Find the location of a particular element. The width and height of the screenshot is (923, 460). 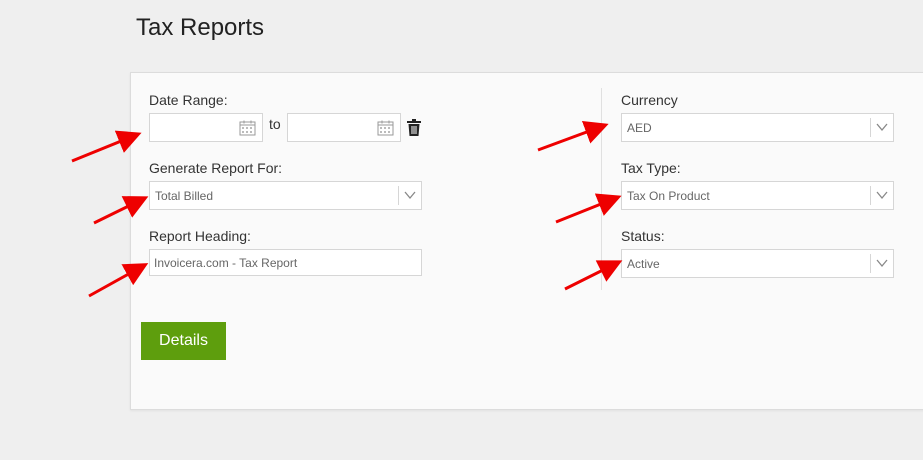

details-button: Details is located at coordinates (183, 341).